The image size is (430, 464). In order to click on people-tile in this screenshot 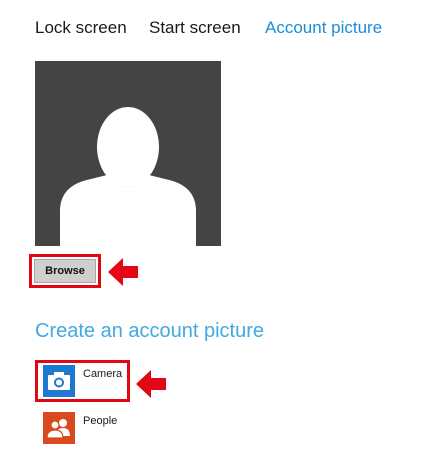, I will do `click(59, 428)`.